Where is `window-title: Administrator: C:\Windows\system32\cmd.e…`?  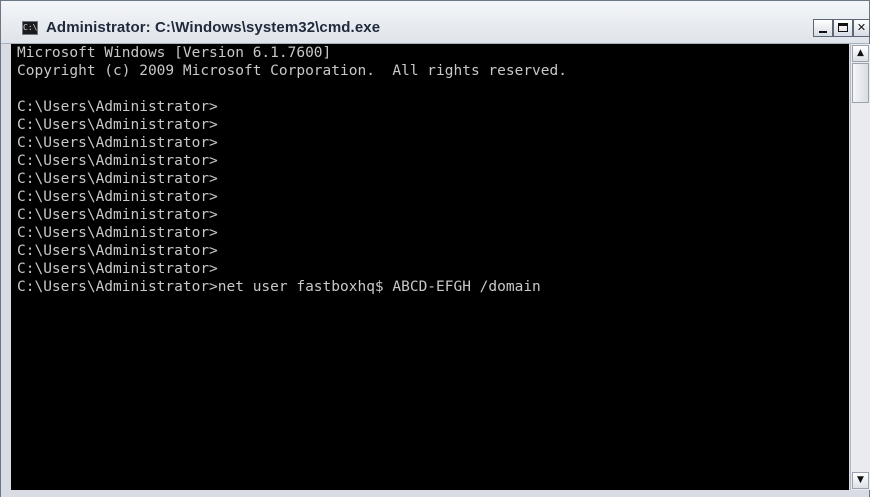 window-title: Administrator: C:\Windows\system32\cmd.e… is located at coordinates (213, 27).